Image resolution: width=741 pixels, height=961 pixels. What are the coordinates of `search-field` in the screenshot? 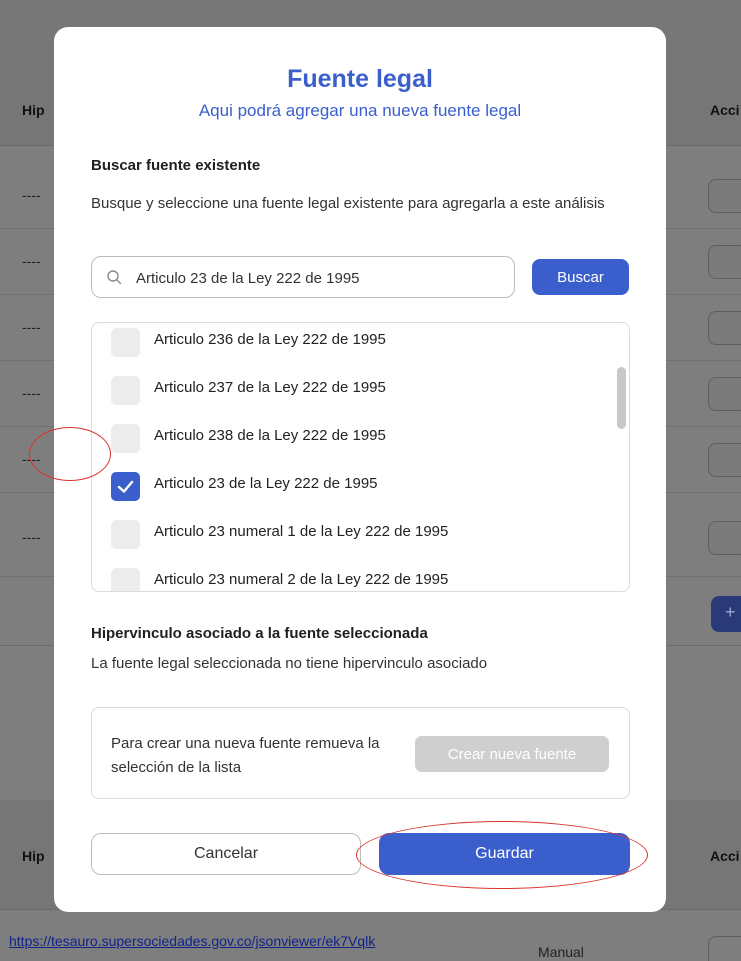 It's located at (303, 277).